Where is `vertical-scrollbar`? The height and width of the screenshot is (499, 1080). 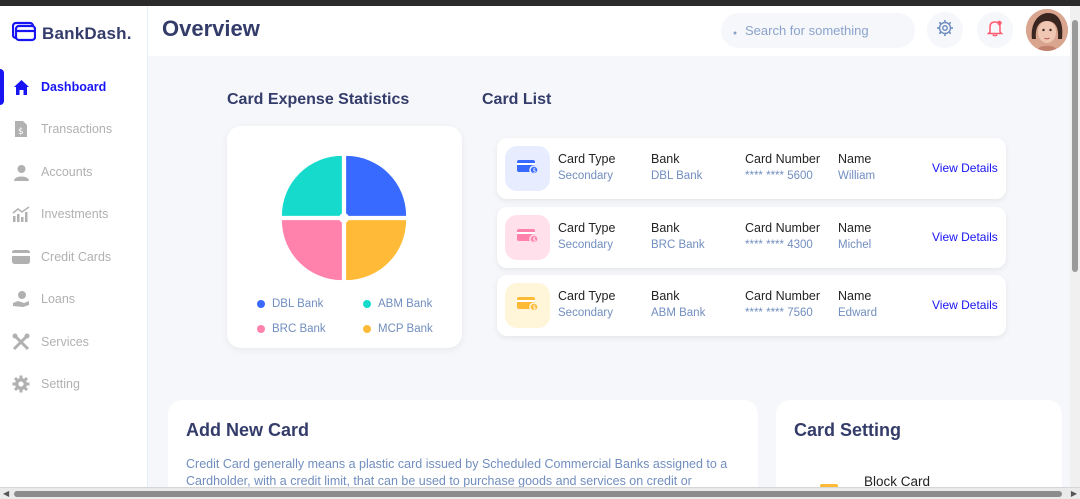
vertical-scrollbar is located at coordinates (1075, 246).